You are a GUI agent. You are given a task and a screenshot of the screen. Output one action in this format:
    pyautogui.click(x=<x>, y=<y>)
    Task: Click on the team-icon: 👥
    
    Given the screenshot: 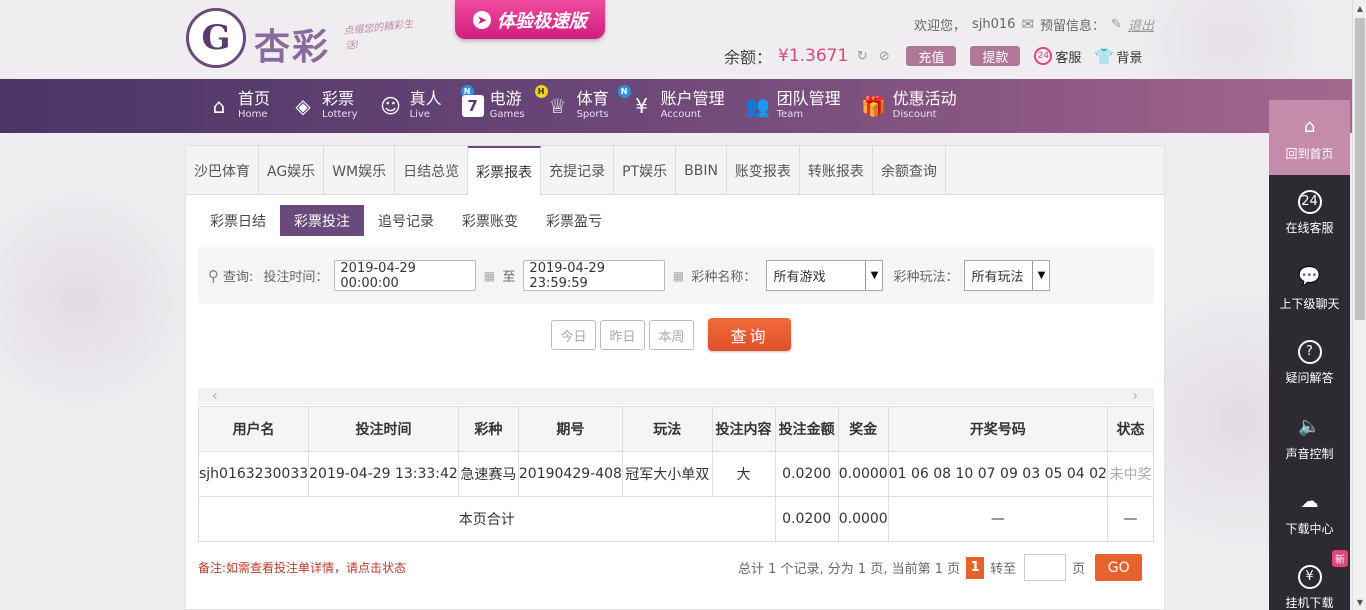 What is the action you would take?
    pyautogui.click(x=758, y=106)
    